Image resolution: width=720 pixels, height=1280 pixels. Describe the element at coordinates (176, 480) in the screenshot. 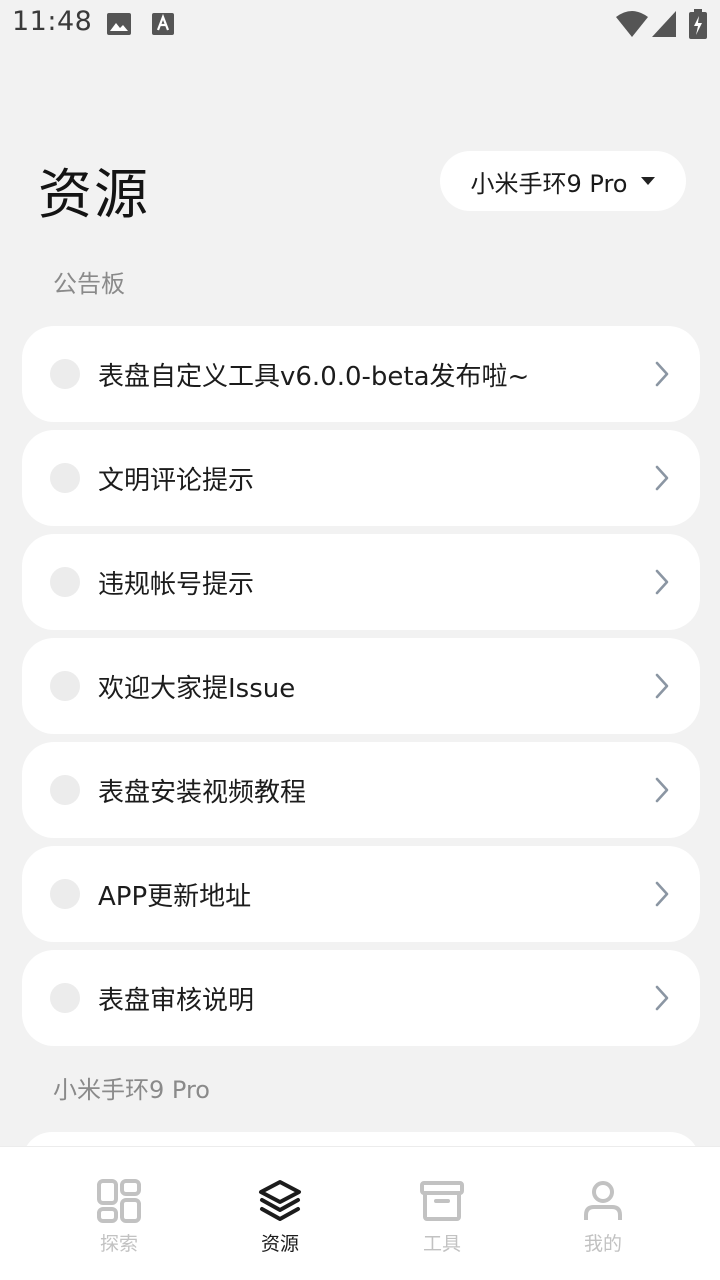

I see `notice-title: 文明评论提示` at that location.